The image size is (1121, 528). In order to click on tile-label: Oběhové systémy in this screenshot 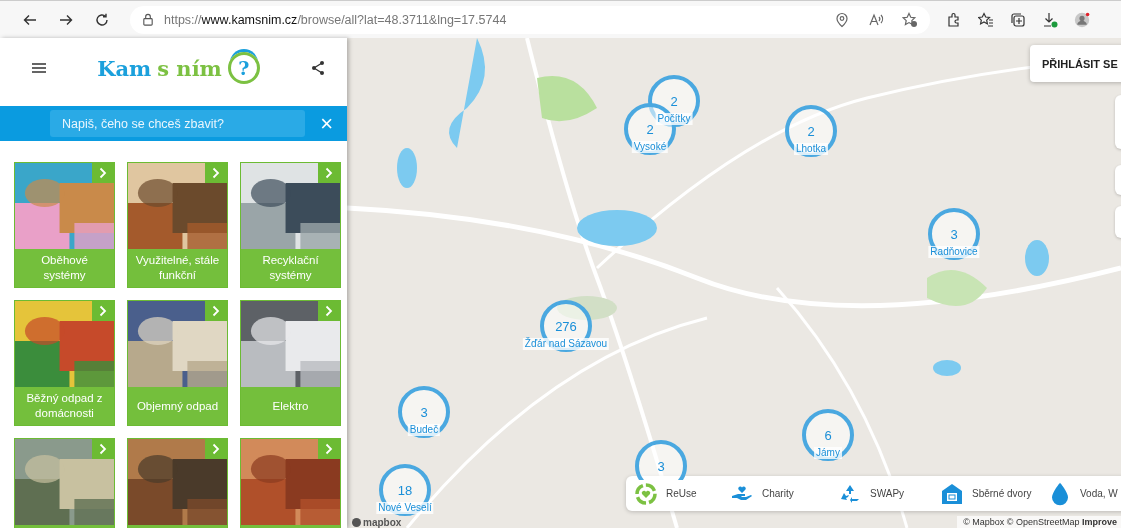, I will do `click(64, 268)`.